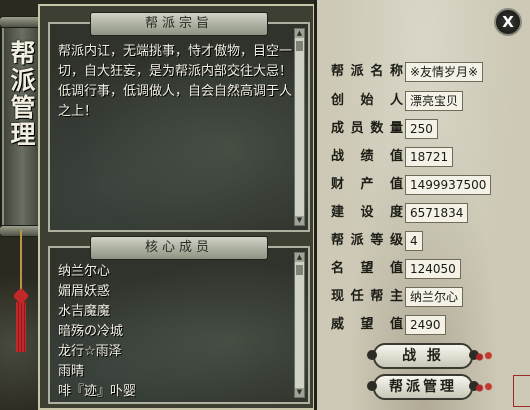 This screenshot has width=530, height=410. What do you see at coordinates (97, 292) in the screenshot?
I see `member-item: 媚眉妖惑` at bounding box center [97, 292].